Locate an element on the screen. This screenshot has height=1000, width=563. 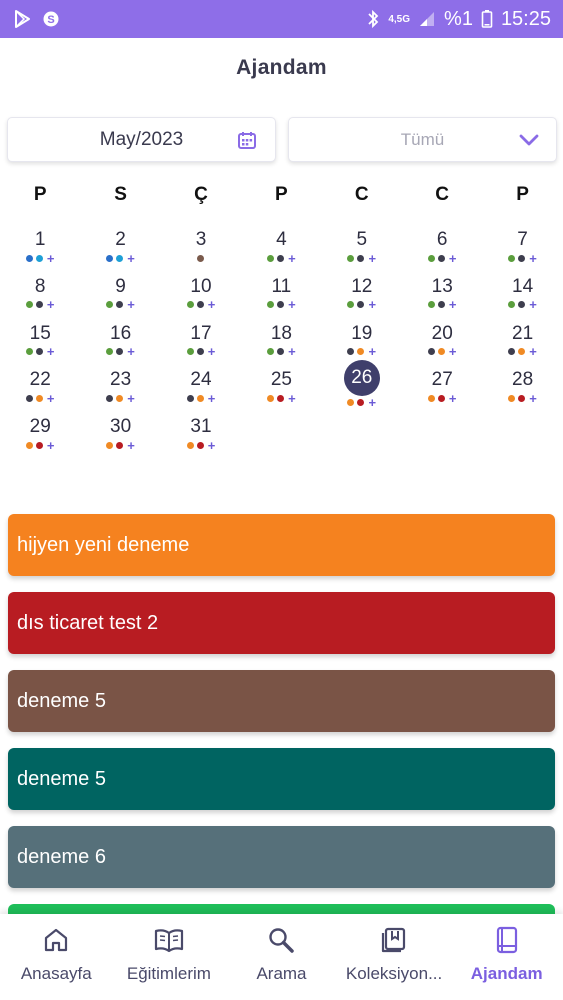
calendar-day: 17 + is located at coordinates (201, 345).